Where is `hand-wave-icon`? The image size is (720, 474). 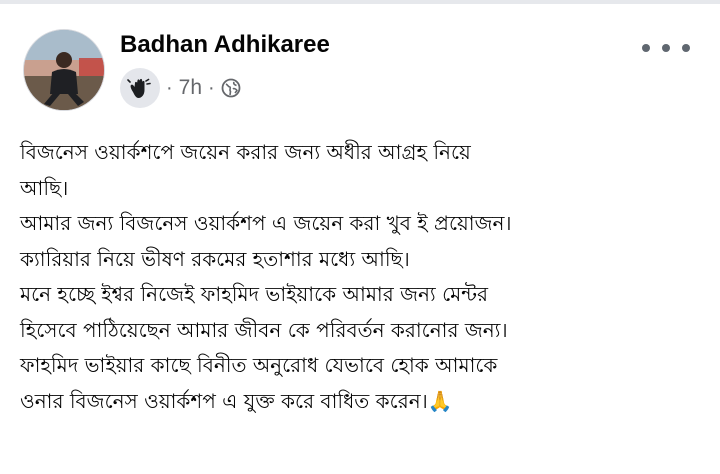
hand-wave-icon is located at coordinates (140, 88).